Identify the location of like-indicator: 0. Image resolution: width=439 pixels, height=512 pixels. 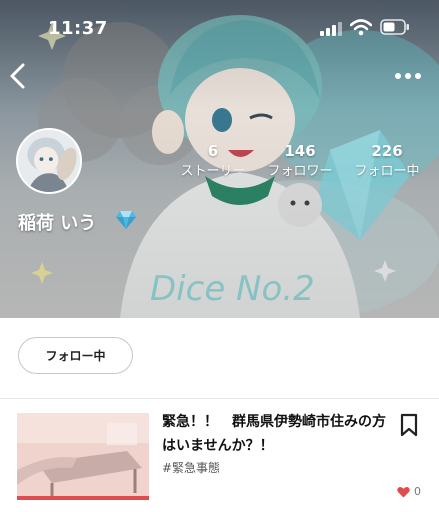
(409, 491).